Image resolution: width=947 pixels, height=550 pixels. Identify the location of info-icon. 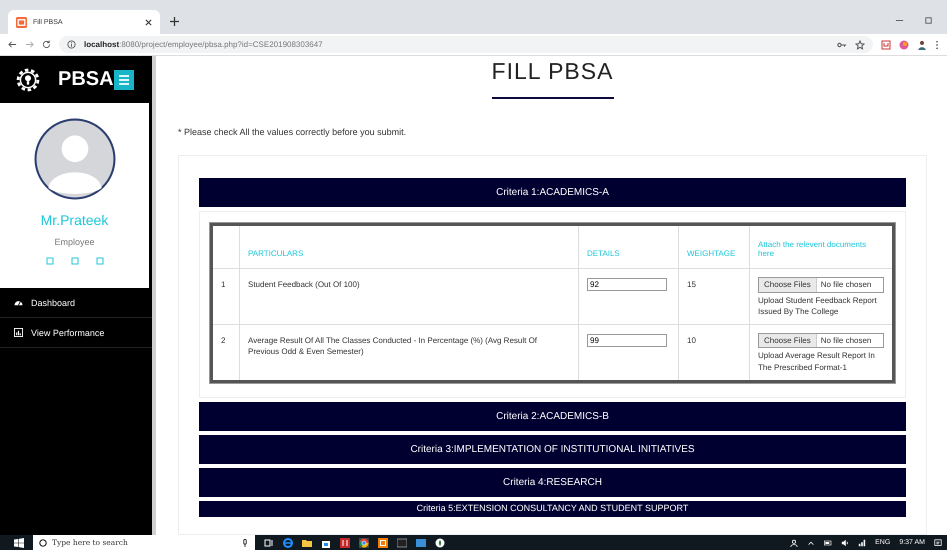
(71, 44).